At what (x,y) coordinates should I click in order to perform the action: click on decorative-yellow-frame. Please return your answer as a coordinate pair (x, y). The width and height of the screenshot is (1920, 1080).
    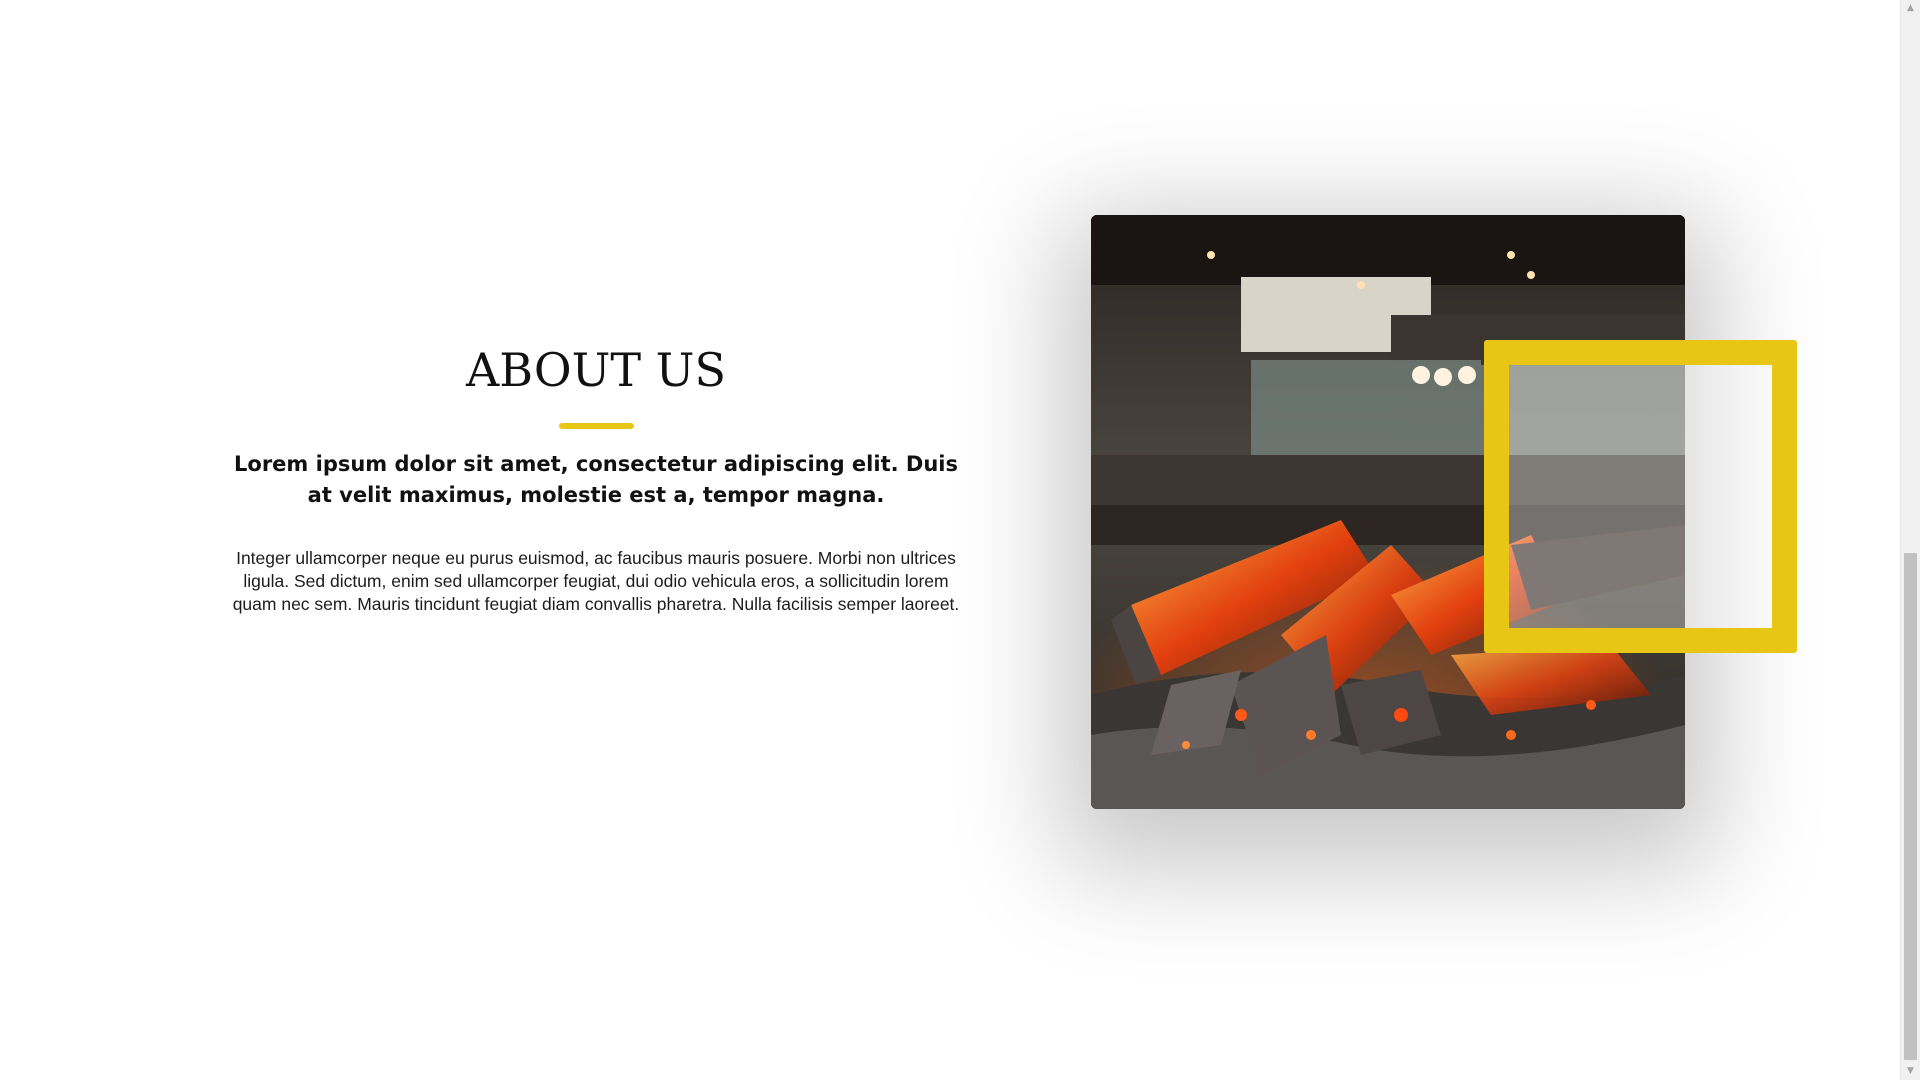
    Looking at the image, I should click on (1640, 496).